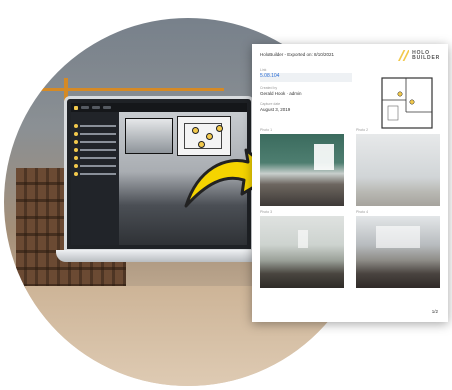 This screenshot has height=390, width=452. Describe the element at coordinates (426, 57) in the screenshot. I see `logo-text-builder: BUILDER` at that location.